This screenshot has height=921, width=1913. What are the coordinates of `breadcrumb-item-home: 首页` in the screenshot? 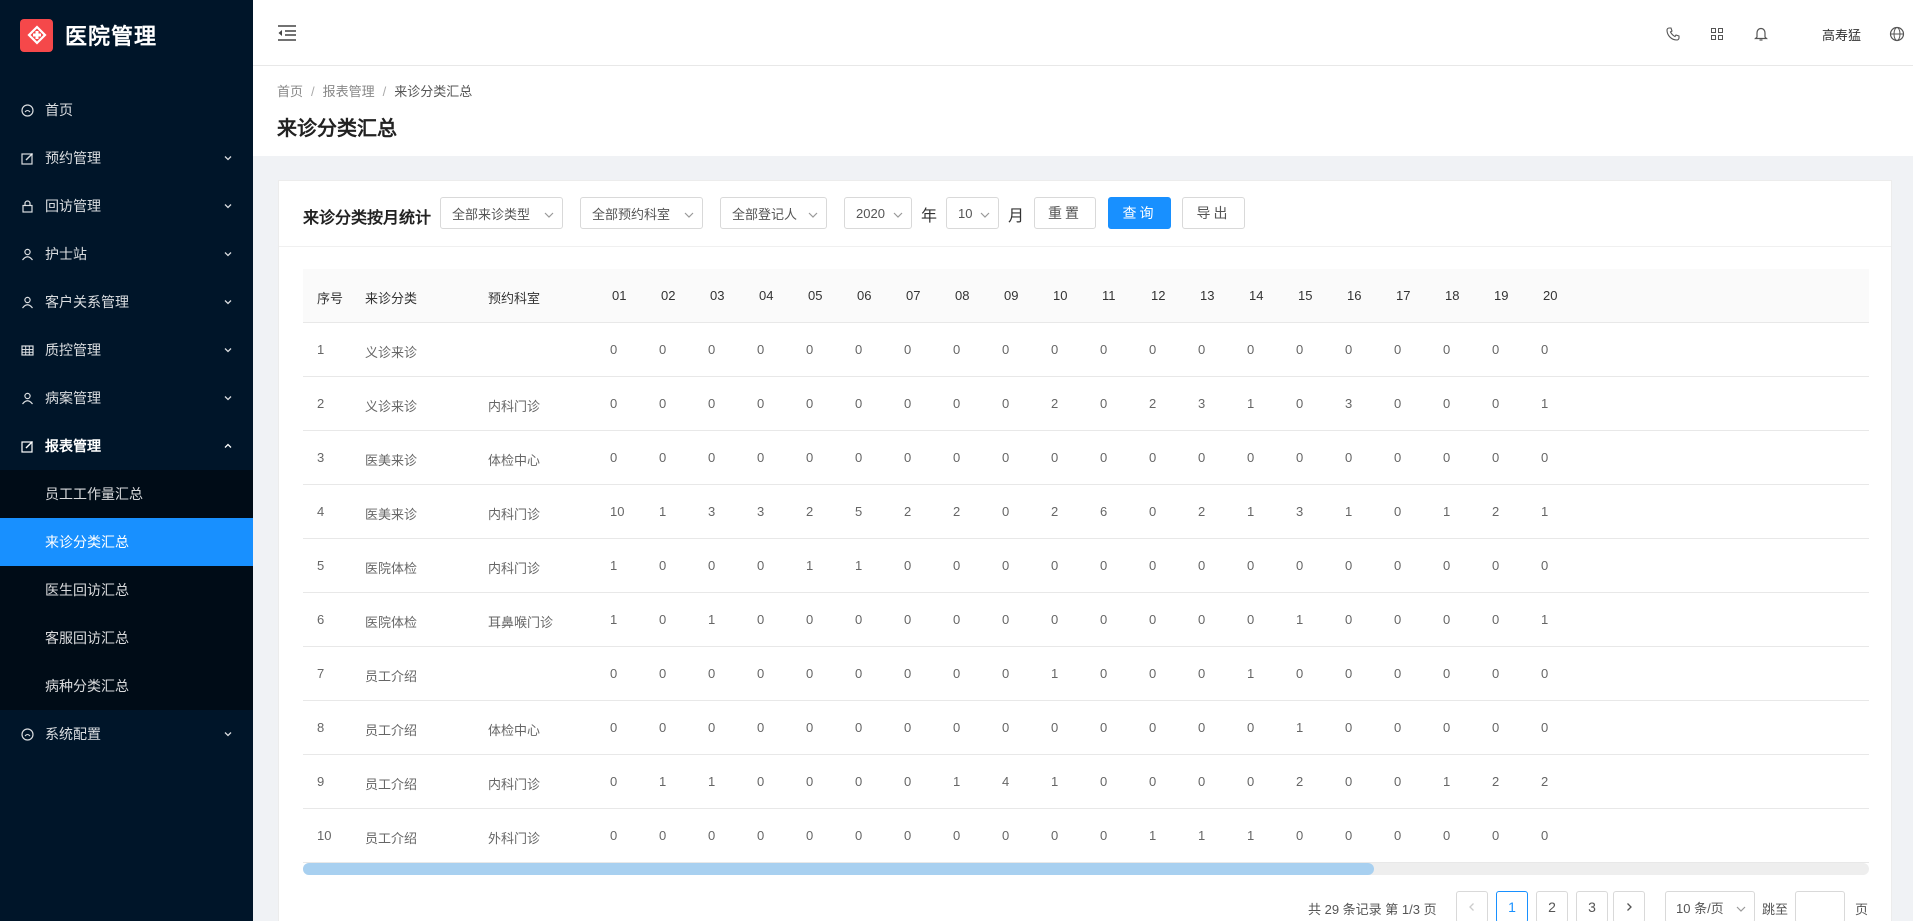 It's located at (290, 91).